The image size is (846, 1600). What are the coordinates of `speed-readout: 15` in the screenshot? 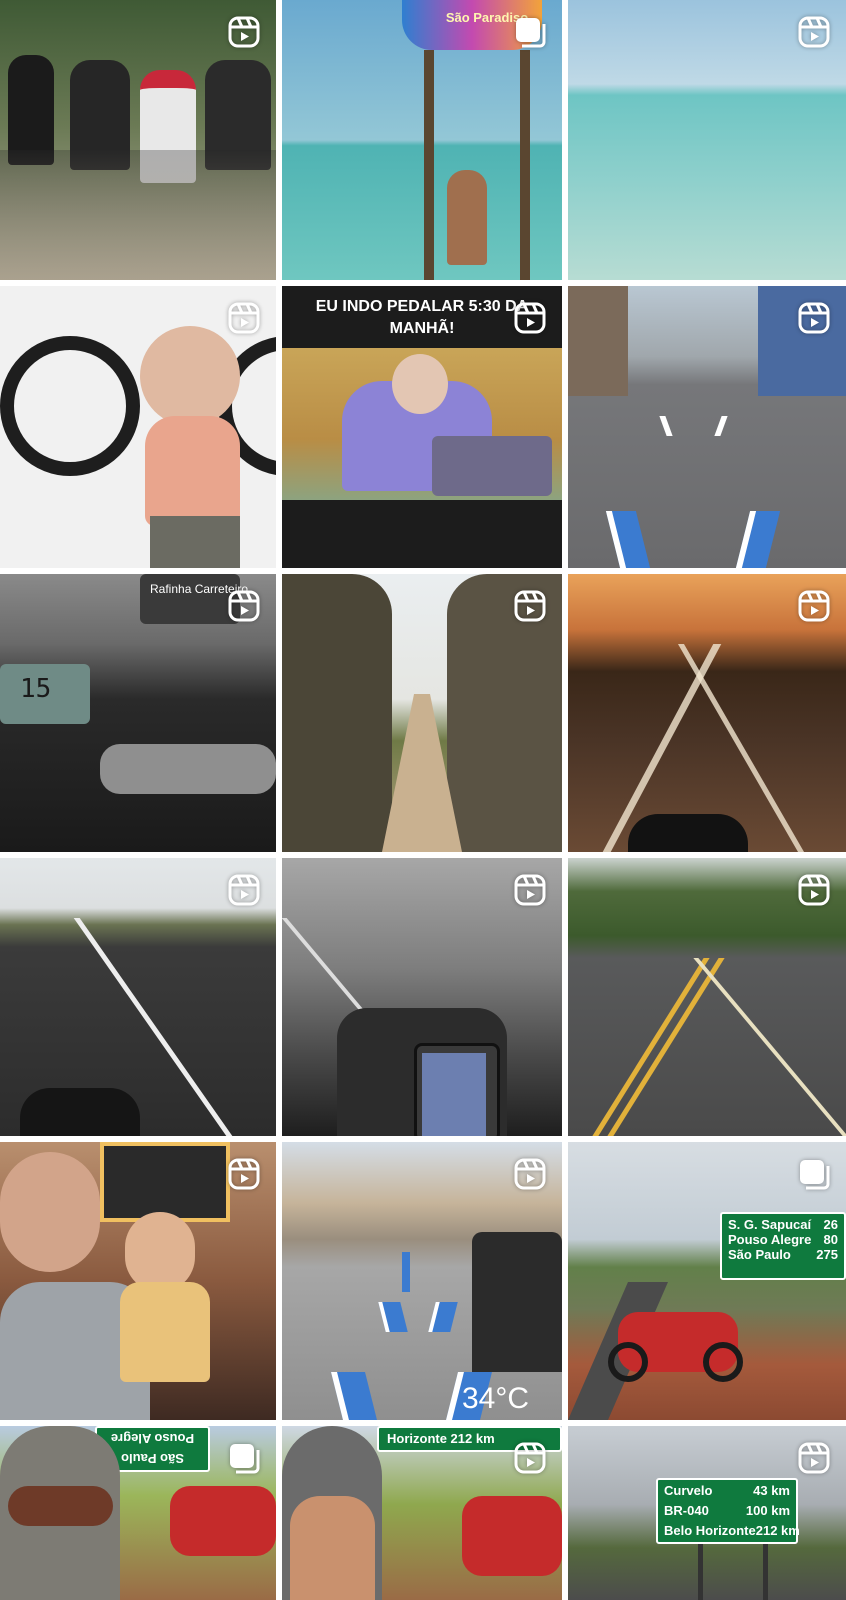 It's located at (36, 689).